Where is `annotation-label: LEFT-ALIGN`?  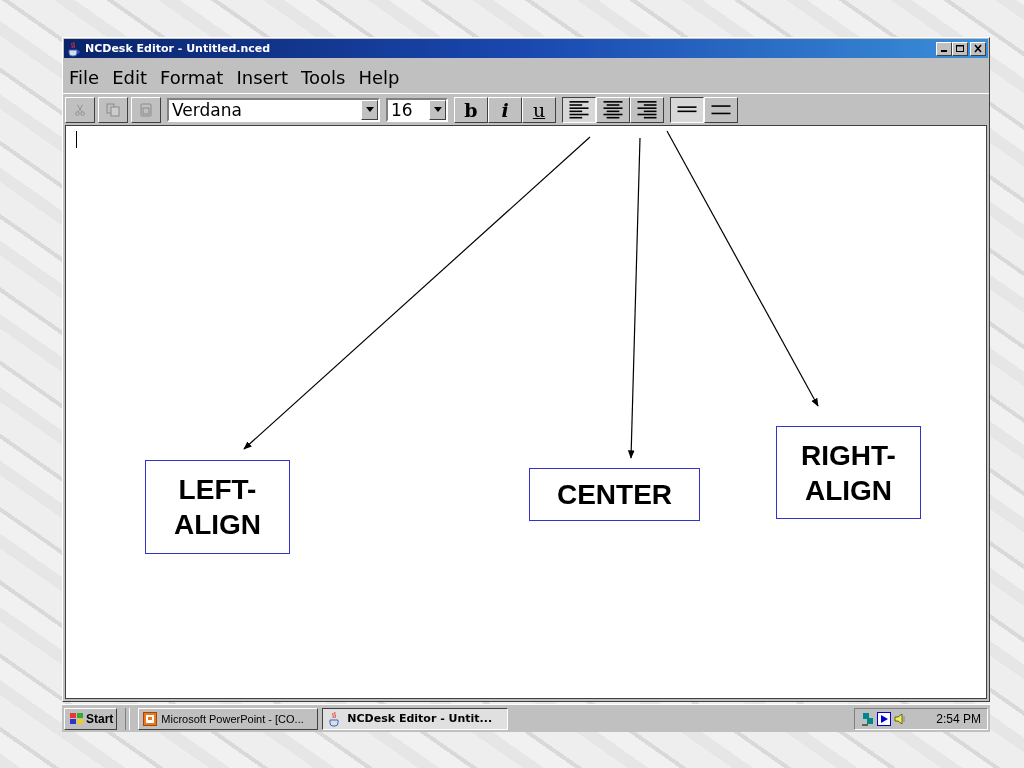
annotation-label: LEFT-ALIGN is located at coordinates (217, 507).